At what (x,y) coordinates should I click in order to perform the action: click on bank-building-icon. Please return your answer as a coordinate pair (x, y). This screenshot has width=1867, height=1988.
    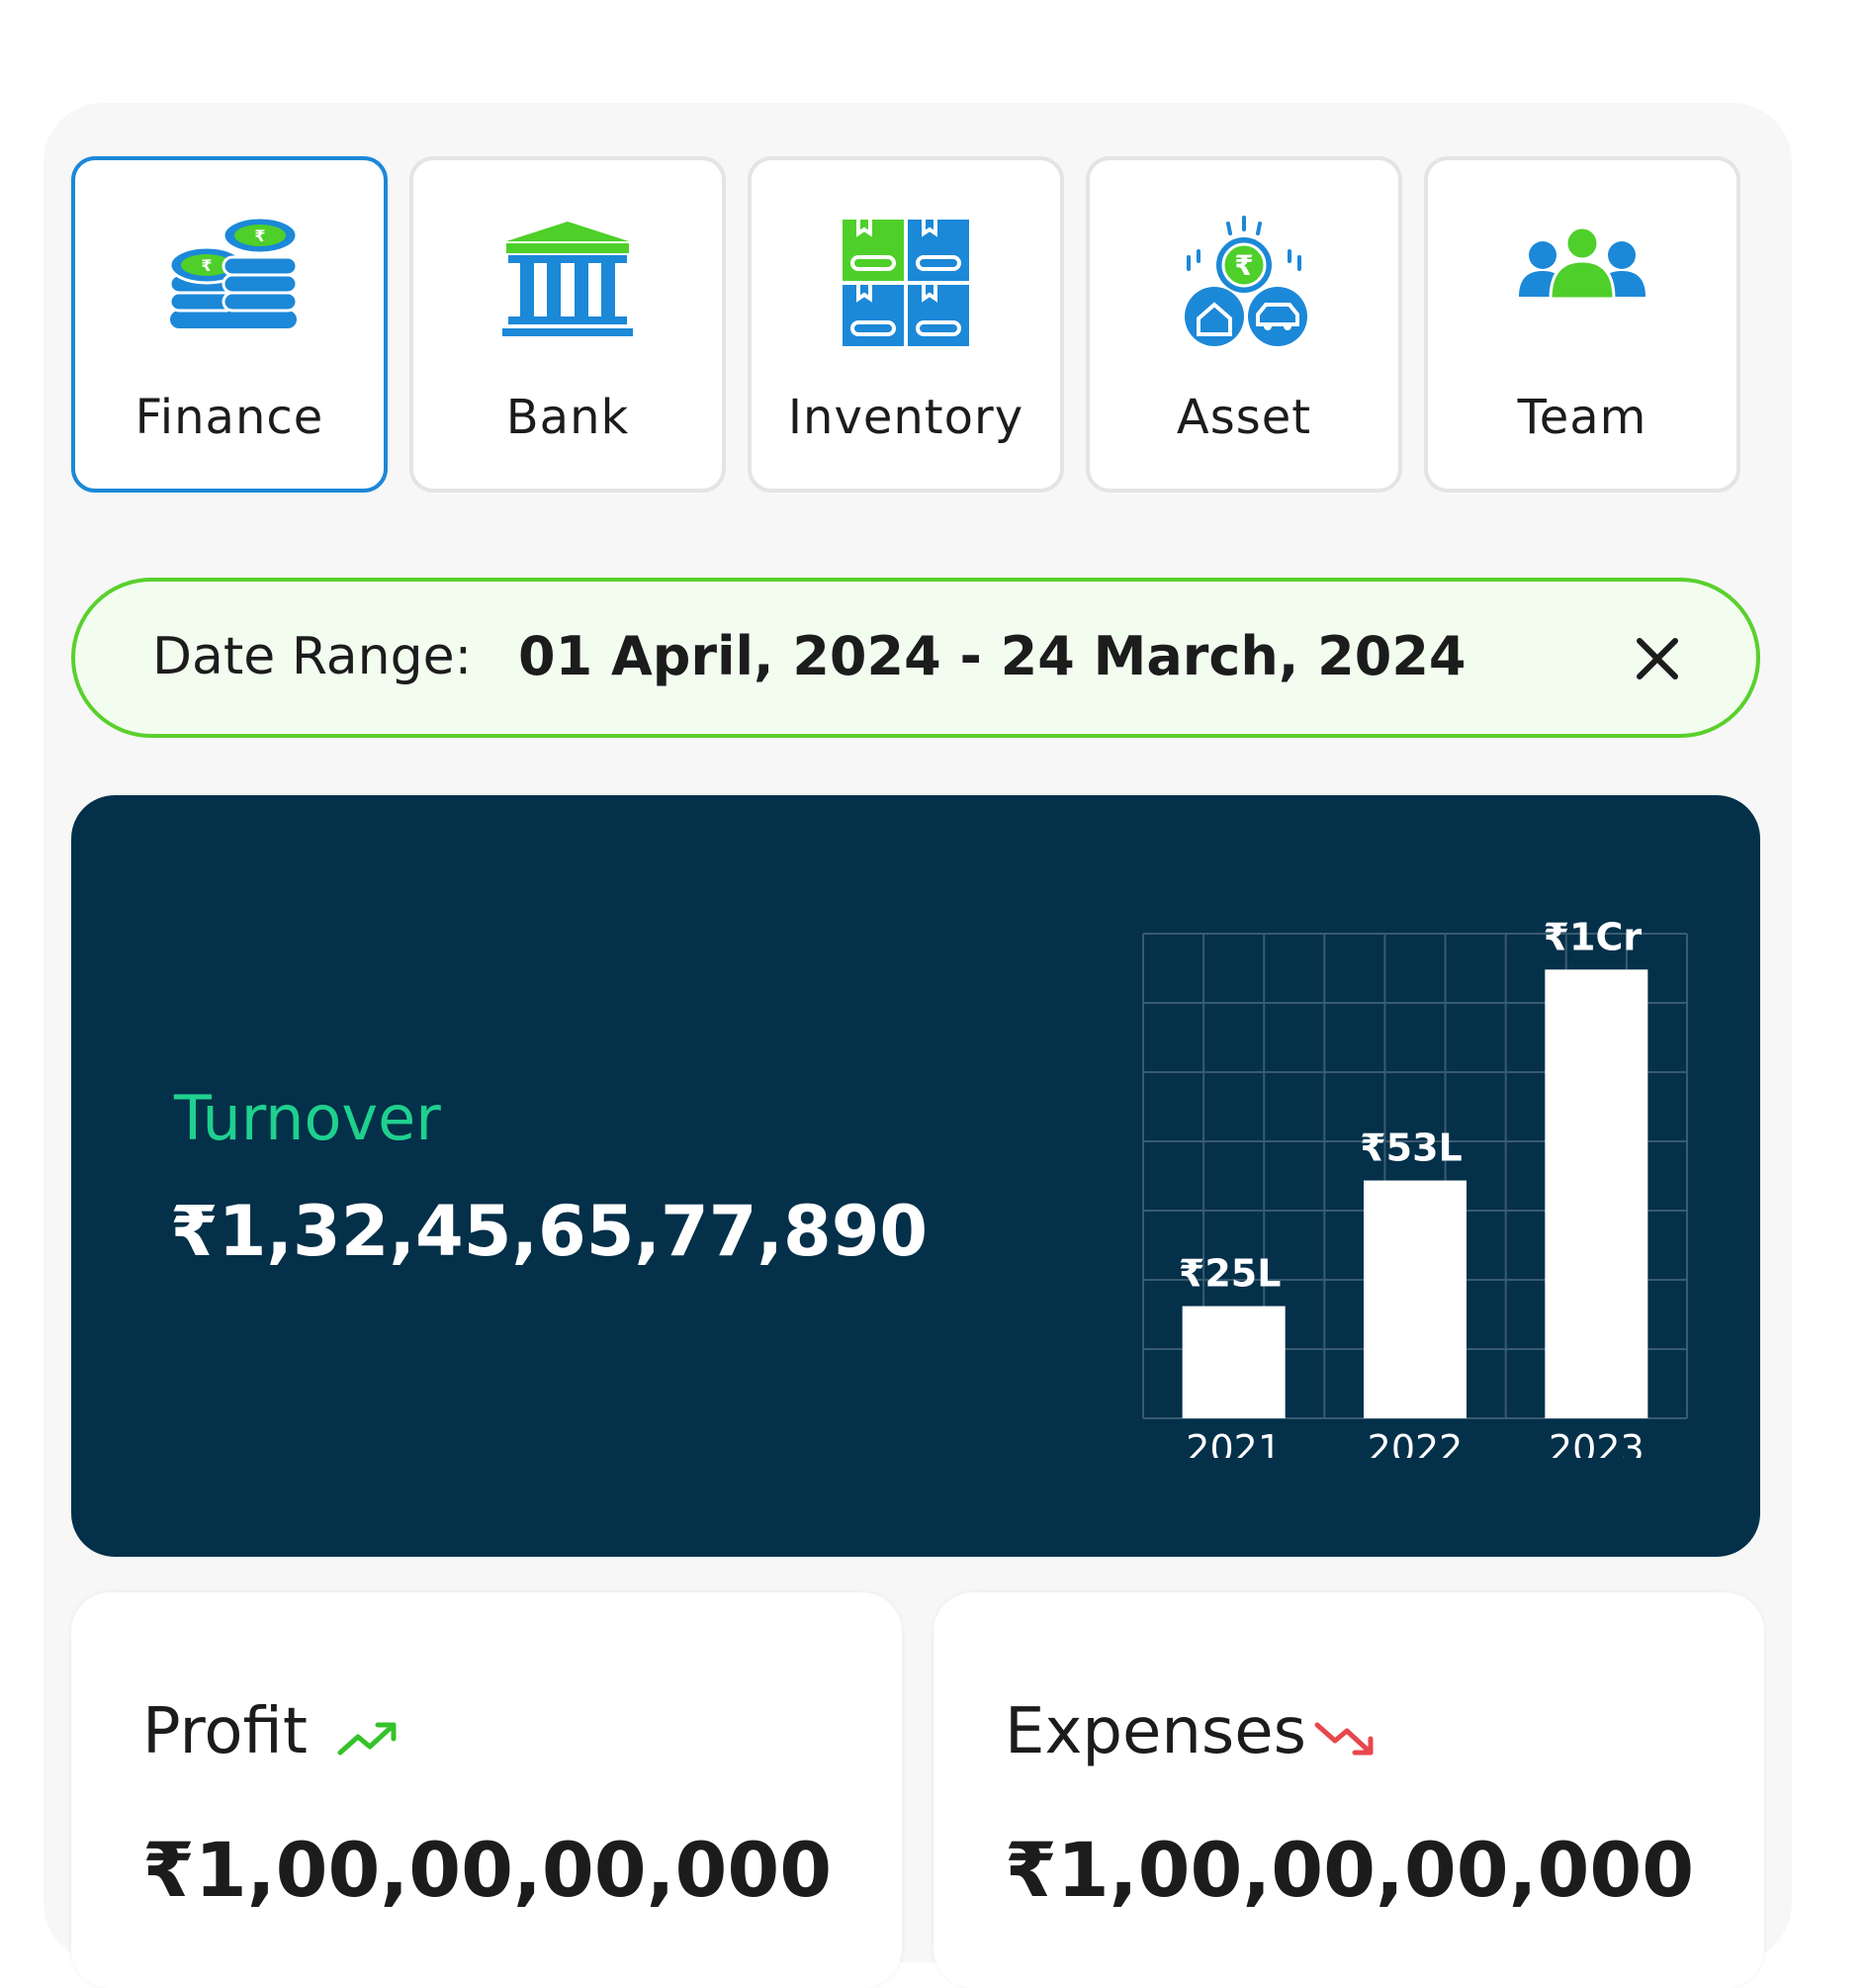
    Looking at the image, I should click on (568, 283).